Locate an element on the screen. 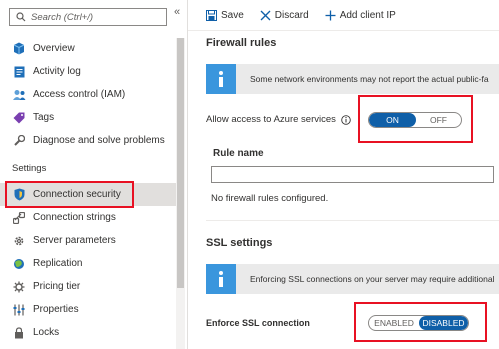  ssl-settings-heading: SSL settings is located at coordinates (239, 243).